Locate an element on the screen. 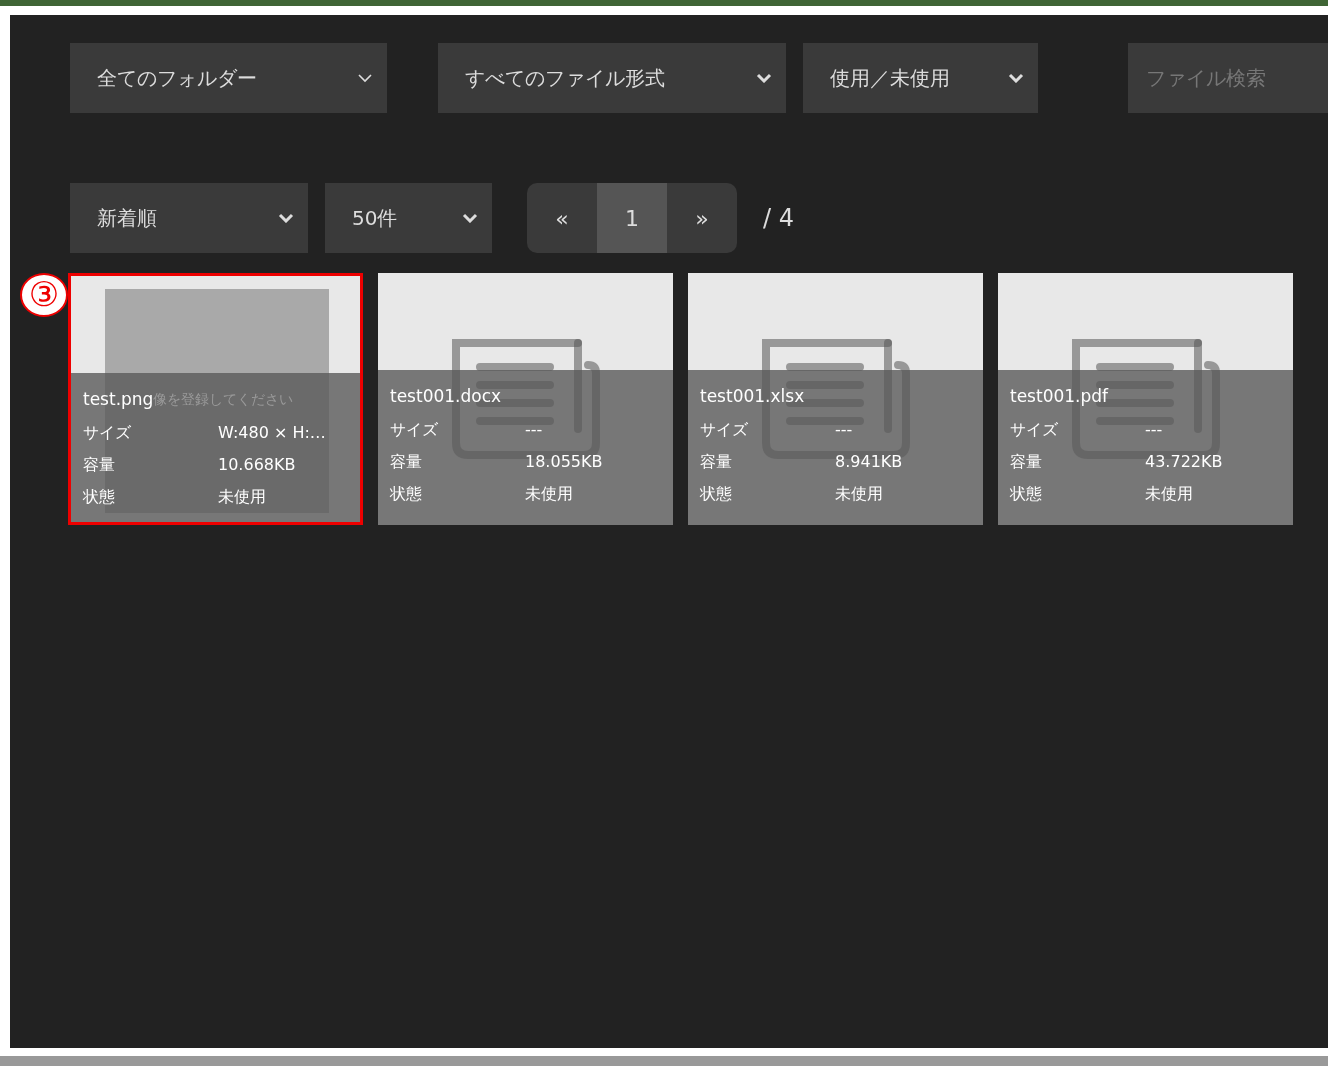 This screenshot has width=1328, height=1066. info-value: 8.941KB is located at coordinates (869, 461).